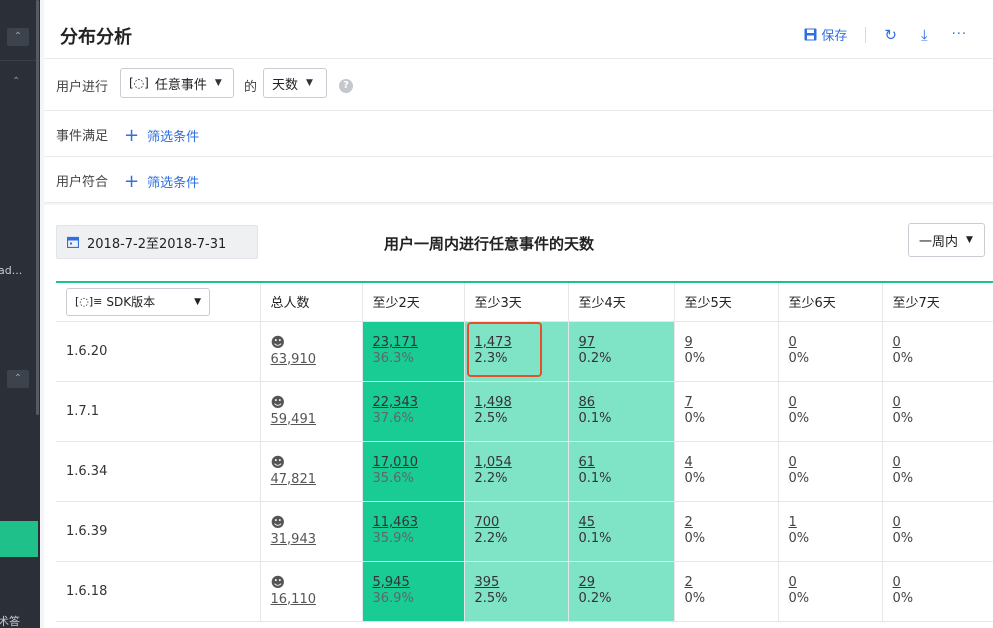  Describe the element at coordinates (177, 83) in the screenshot. I see `event-select: [◌] 任意事件 ▼` at that location.